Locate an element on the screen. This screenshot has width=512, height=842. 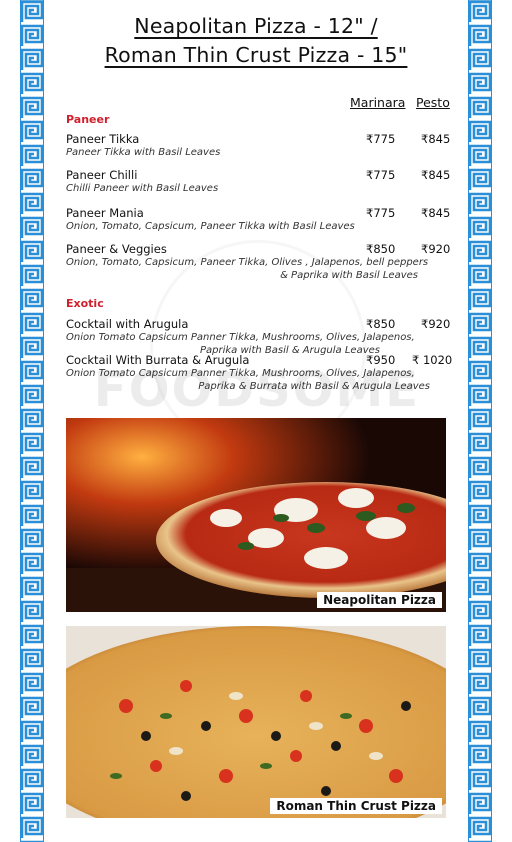
column-header-pesto: Pesto is located at coordinates (433, 102).